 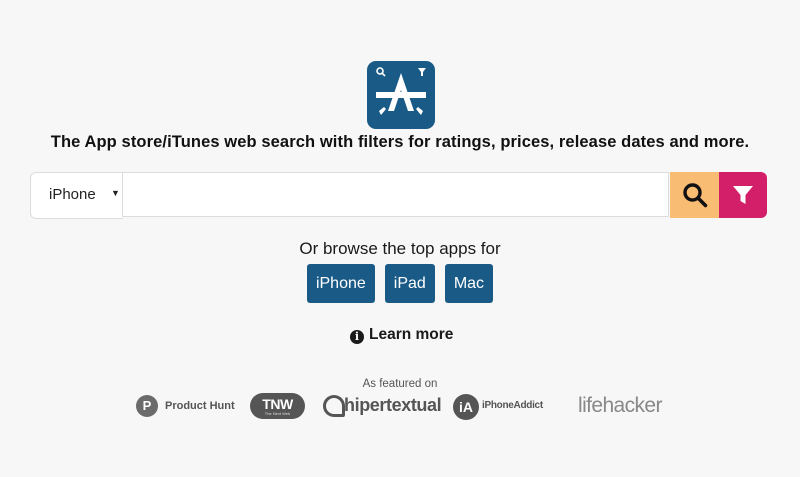 I want to click on tnw-pill: TNW The Next Web, so click(x=277, y=406).